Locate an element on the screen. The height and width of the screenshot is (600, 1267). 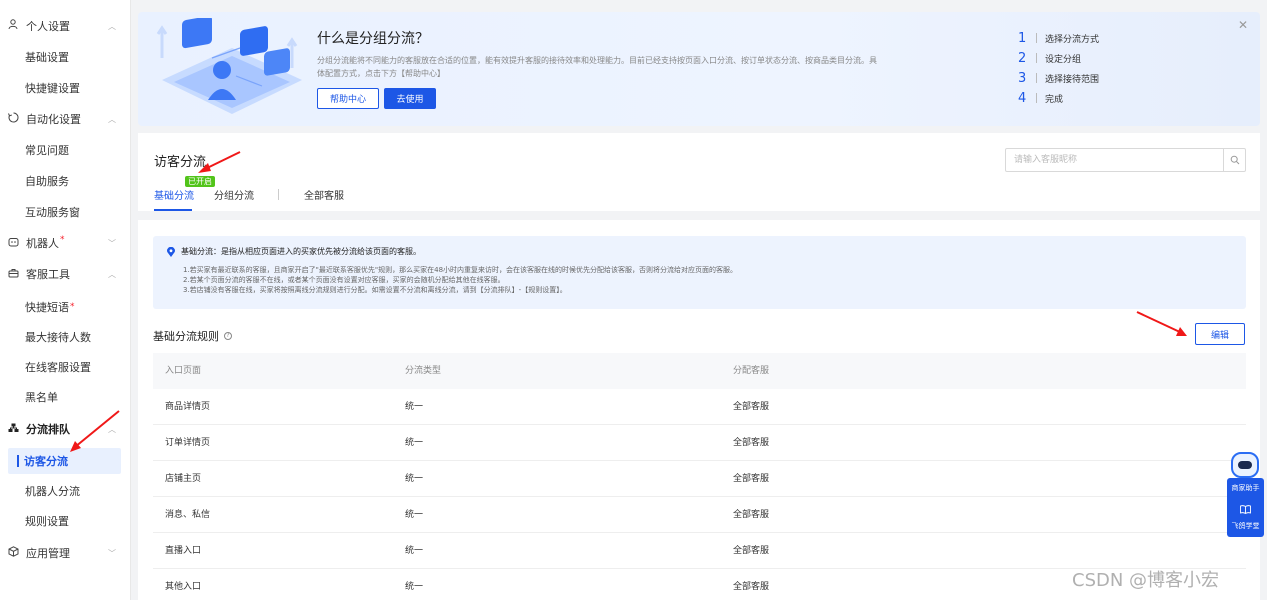
sidebar-item-rule-settings: 规则设置 is located at coordinates (65, 521).